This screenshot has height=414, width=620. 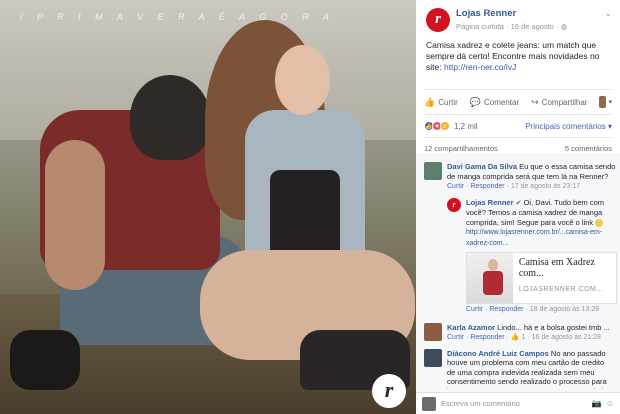 What do you see at coordinates (564, 26) in the screenshot?
I see `globe-icon: ◍` at bounding box center [564, 26].